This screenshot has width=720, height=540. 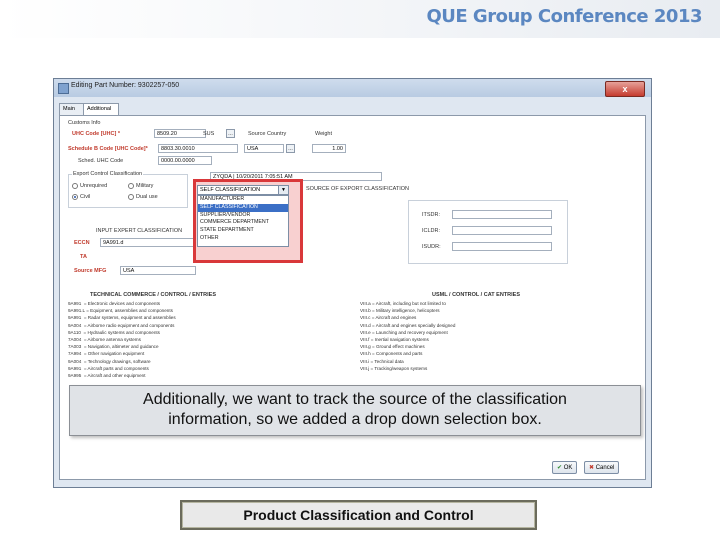 What do you see at coordinates (324, 134) in the screenshot?
I see `weight-label: Weight` at bounding box center [324, 134].